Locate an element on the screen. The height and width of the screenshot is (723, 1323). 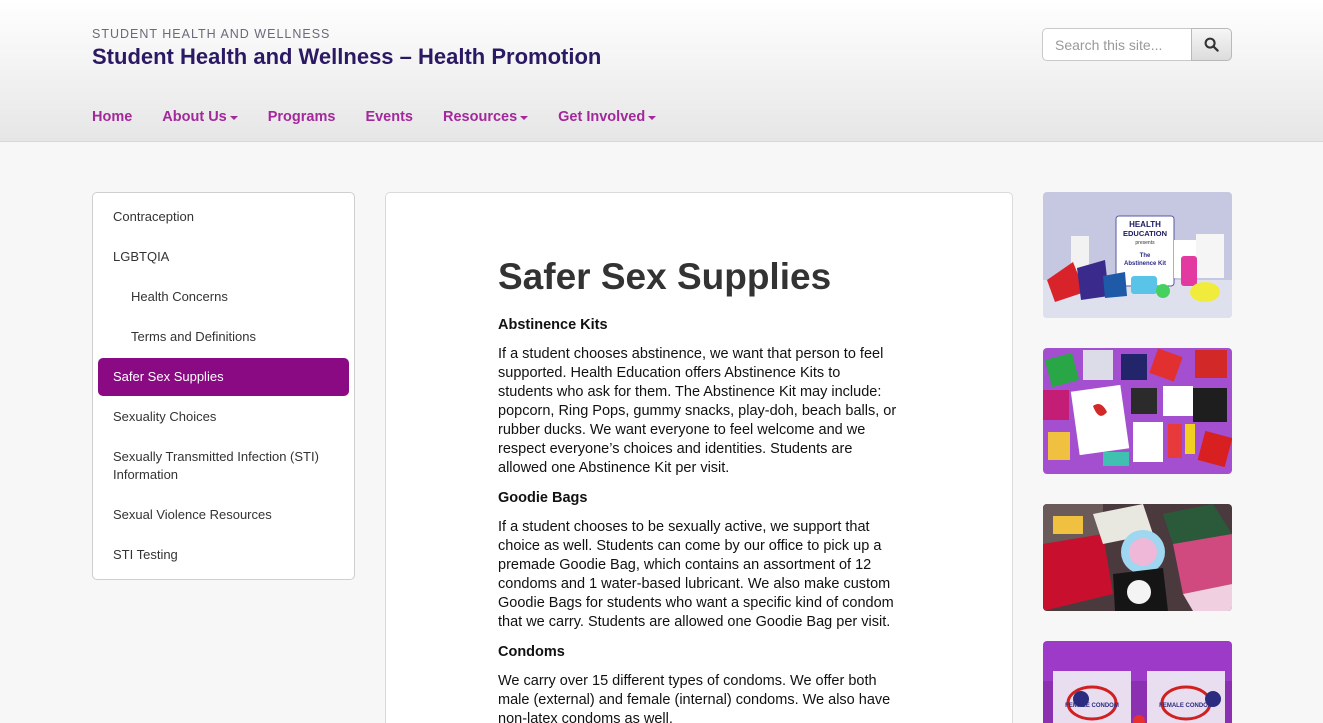
female-condom-photo: FEMALE CONDOM FEMALE CONDOM is located at coordinates (1137, 682).